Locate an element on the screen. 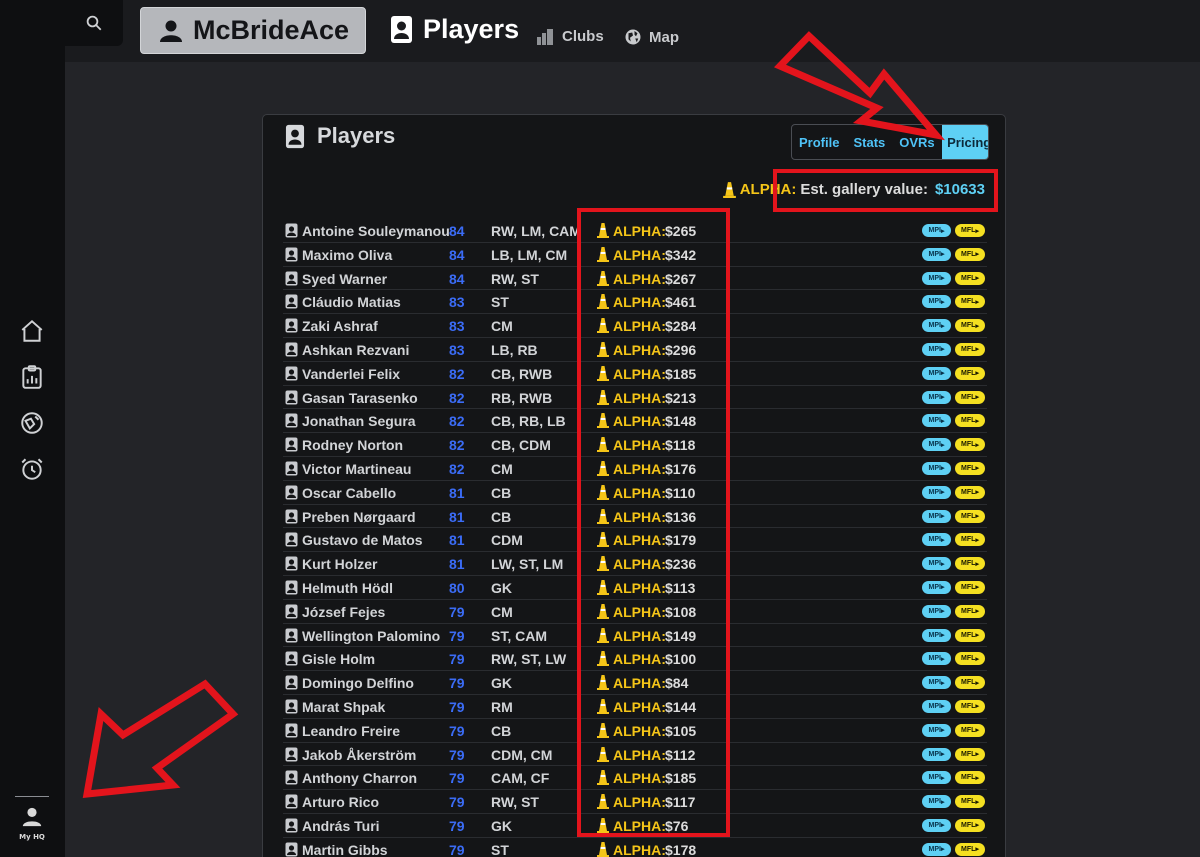 The height and width of the screenshot is (857, 1200). player-name: Kurt Holzer is located at coordinates (339, 564).